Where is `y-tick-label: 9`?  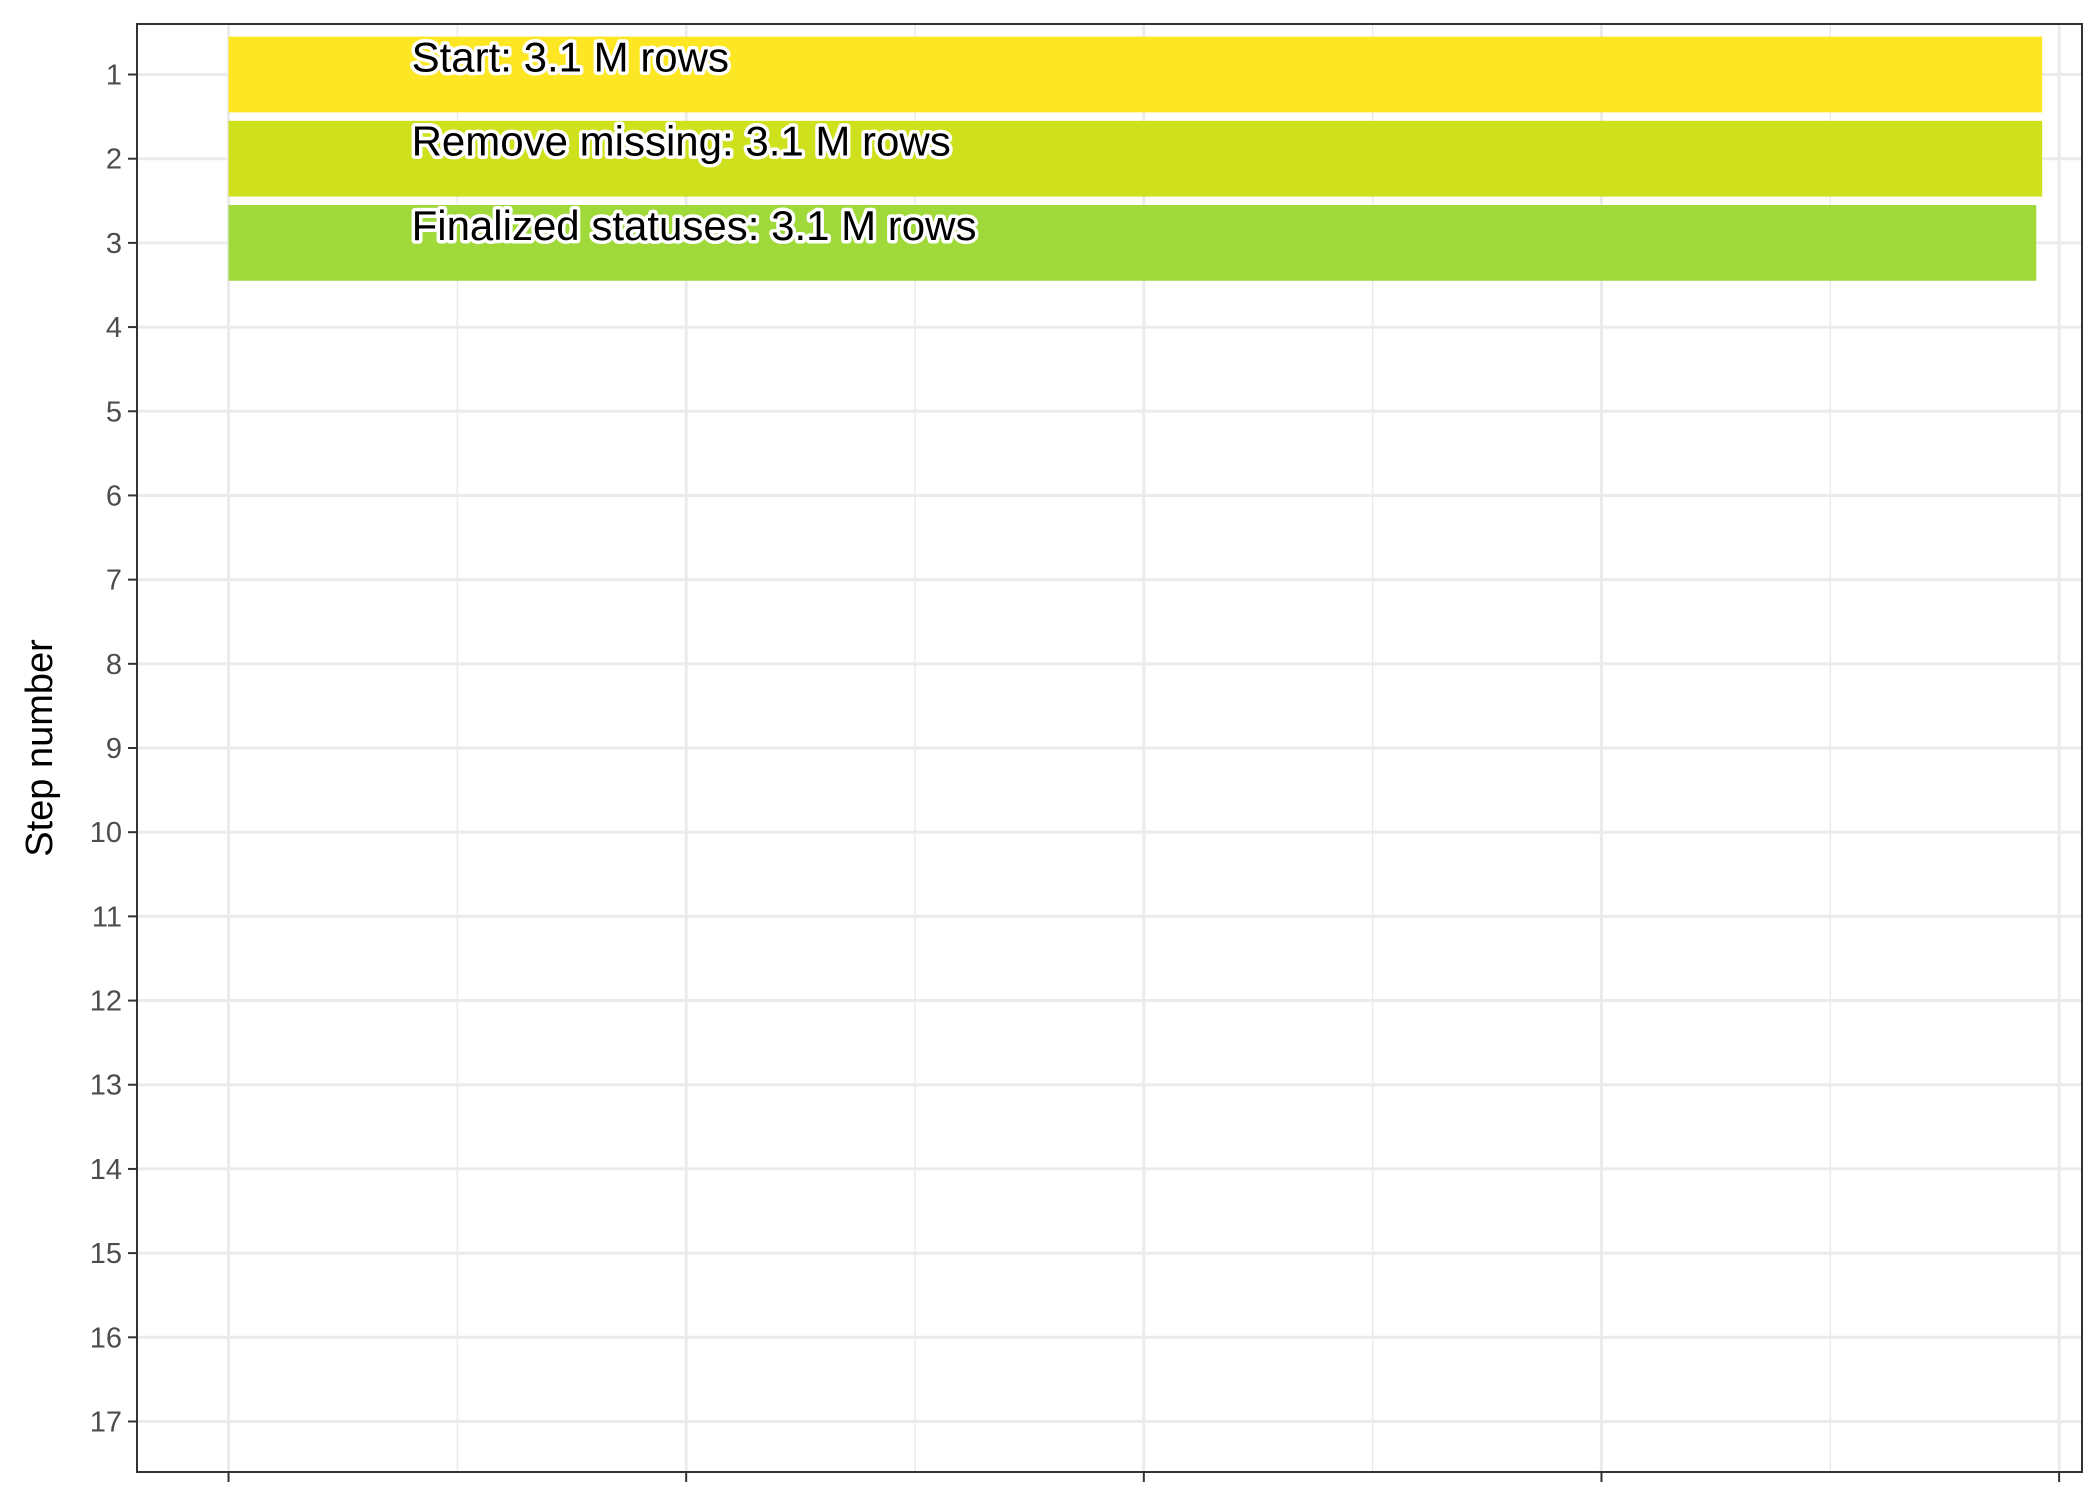 y-tick-label: 9 is located at coordinates (114, 749).